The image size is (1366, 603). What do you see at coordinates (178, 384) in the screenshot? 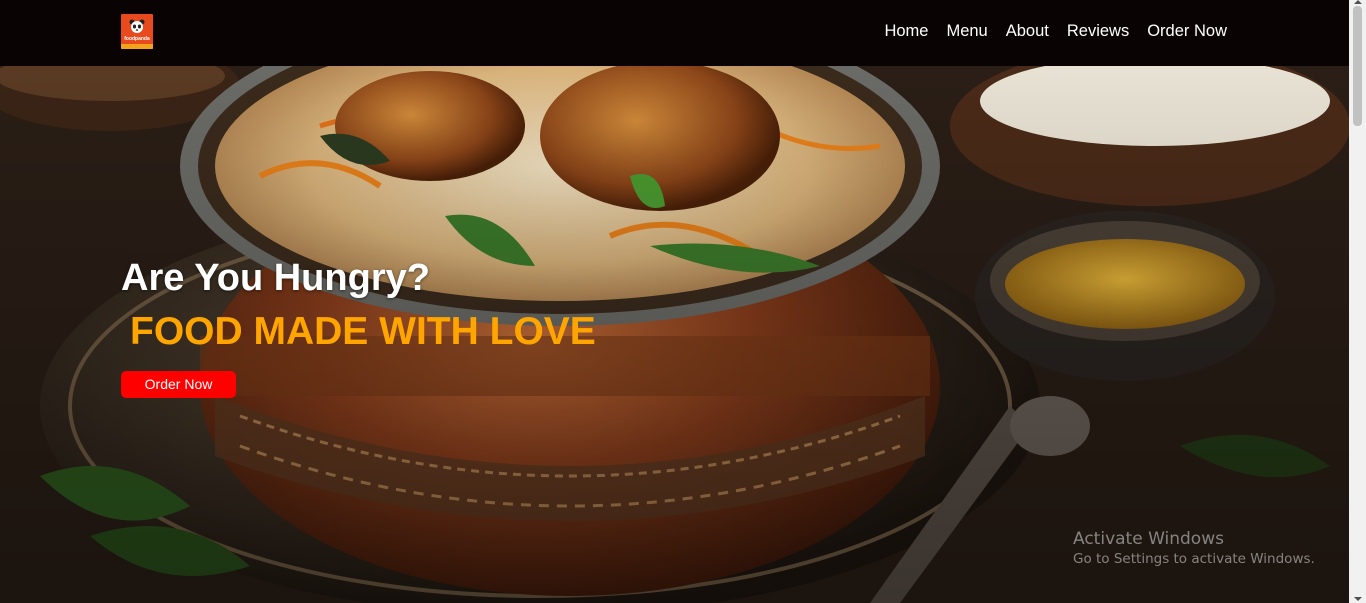
I see `order-now-button: Order Now` at bounding box center [178, 384].